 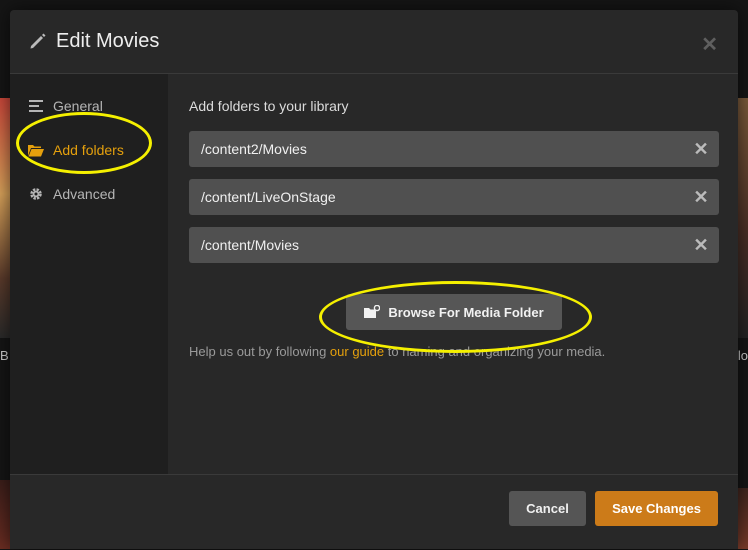 What do you see at coordinates (84, 194) in the screenshot?
I see `sidebar-item-label: Advanced` at bounding box center [84, 194].